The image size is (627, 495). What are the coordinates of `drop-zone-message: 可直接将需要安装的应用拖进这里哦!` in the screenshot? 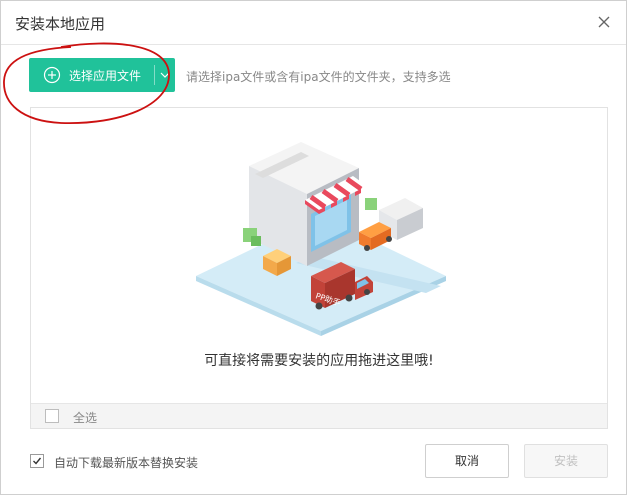 It's located at (319, 361).